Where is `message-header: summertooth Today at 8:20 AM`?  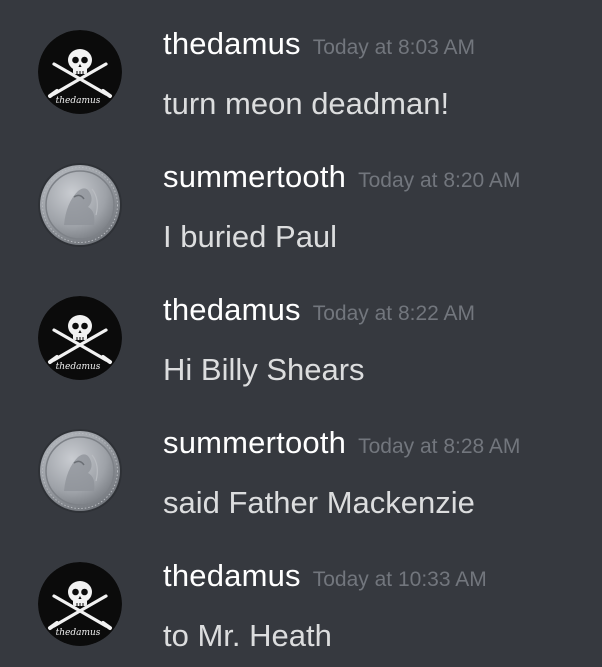
message-header: summertooth Today at 8:20 AM is located at coordinates (341, 177).